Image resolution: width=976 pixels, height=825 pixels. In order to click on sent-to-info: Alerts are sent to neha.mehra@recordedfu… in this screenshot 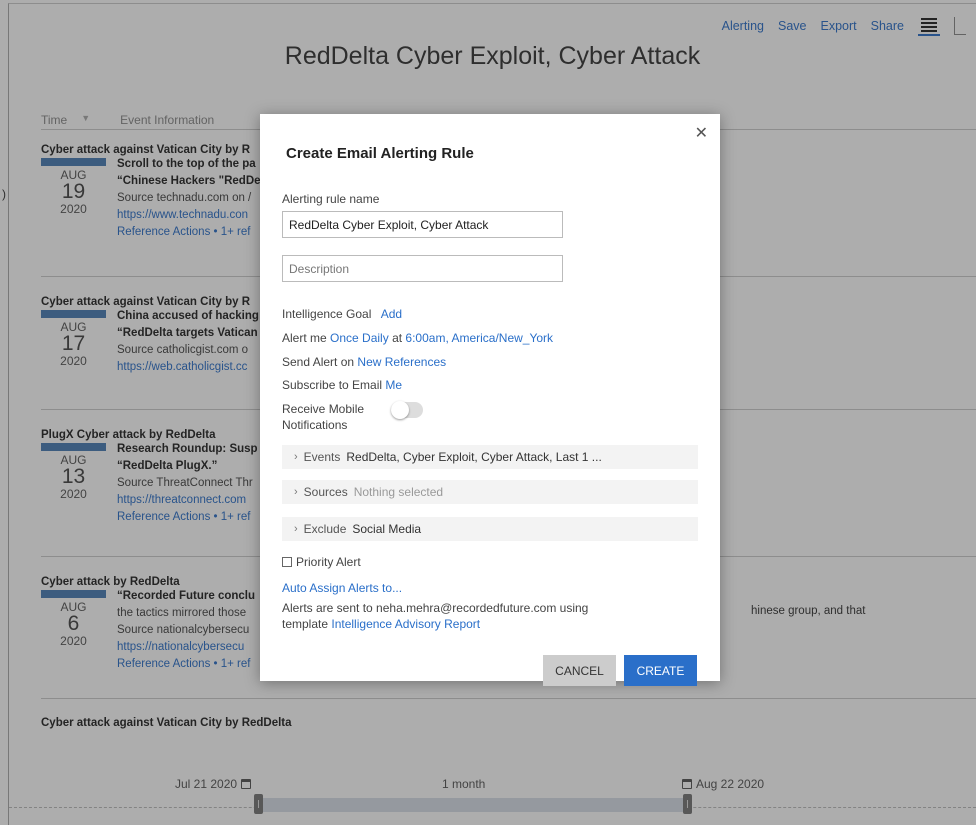, I will do `click(435, 616)`.